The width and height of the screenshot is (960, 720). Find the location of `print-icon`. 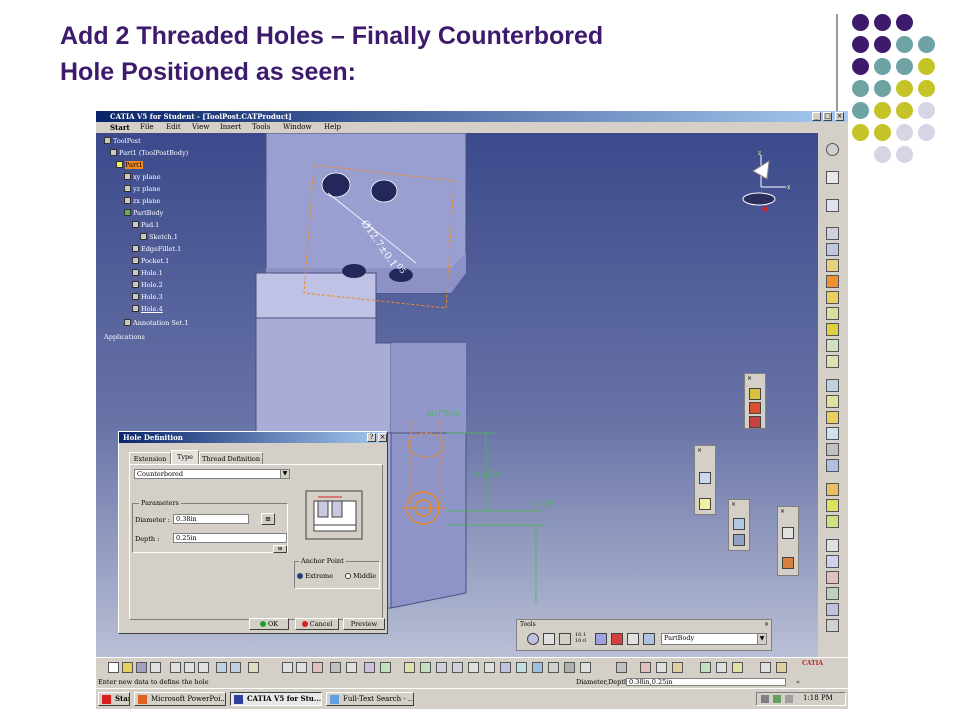

print-icon is located at coordinates (155, 667).